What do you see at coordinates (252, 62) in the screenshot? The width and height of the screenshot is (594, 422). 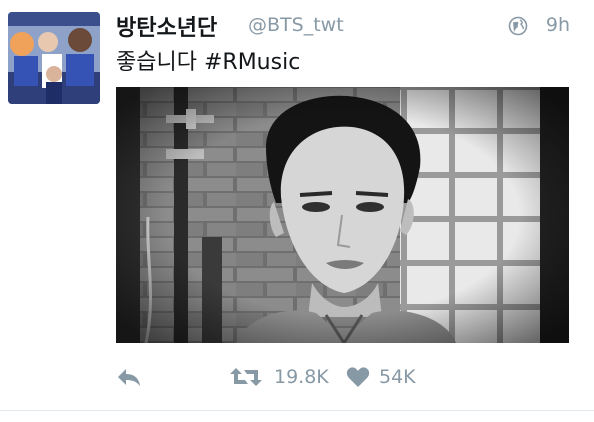 I see `hashtag-link: #RMusic` at bounding box center [252, 62].